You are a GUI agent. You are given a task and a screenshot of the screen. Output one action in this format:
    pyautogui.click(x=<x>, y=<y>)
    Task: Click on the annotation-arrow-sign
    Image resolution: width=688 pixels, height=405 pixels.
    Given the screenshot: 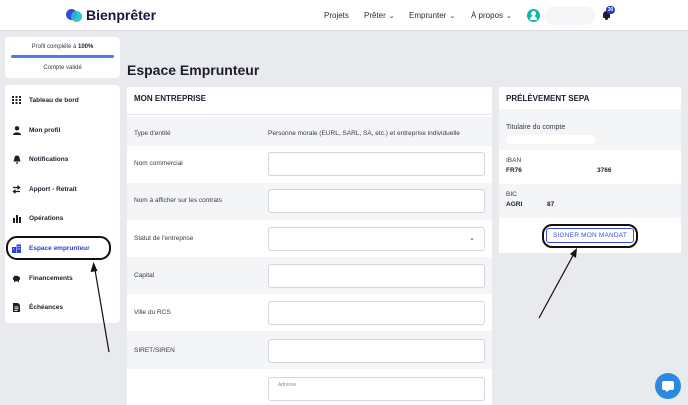 What is the action you would take?
    pyautogui.click(x=557, y=284)
    